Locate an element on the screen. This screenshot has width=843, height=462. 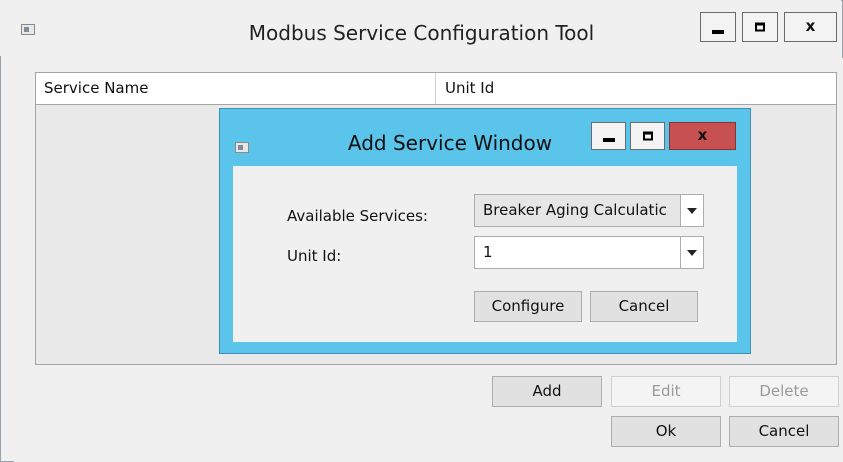
dialog-cancel-button: Cancel is located at coordinates (644, 306).